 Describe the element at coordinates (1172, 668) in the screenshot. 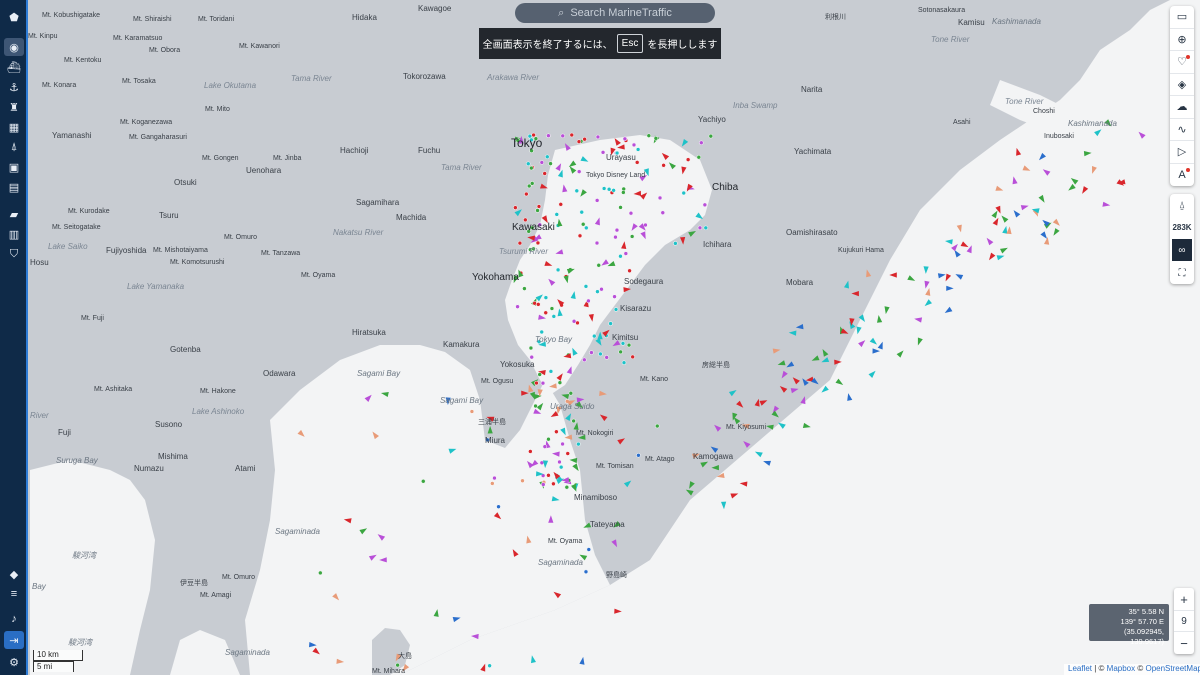

I see `osm-link: OpenStreetMap` at that location.